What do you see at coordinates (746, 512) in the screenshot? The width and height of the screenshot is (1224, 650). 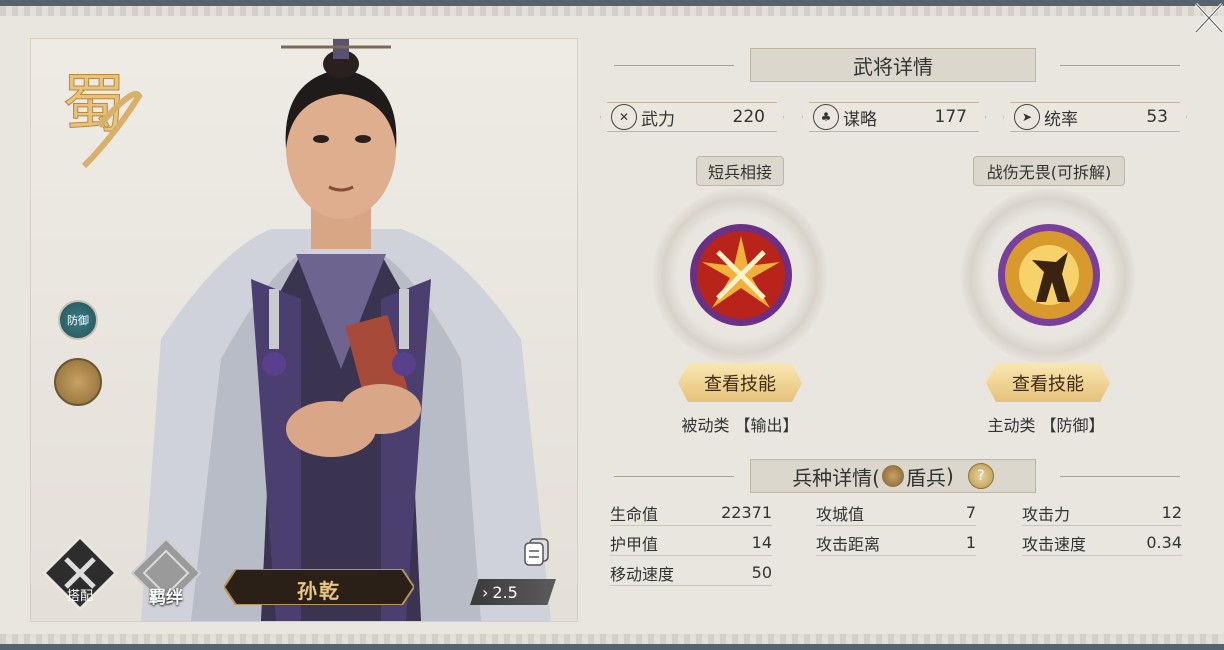 I see `troop-stat-value: 22371` at bounding box center [746, 512].